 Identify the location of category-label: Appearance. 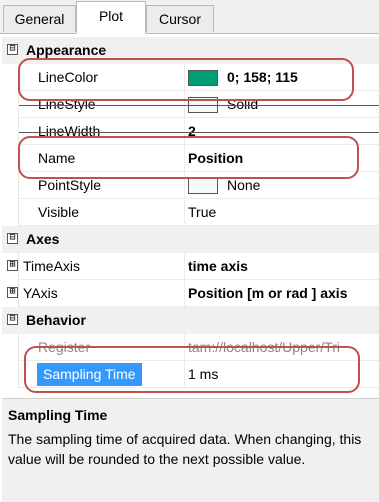
(66, 50).